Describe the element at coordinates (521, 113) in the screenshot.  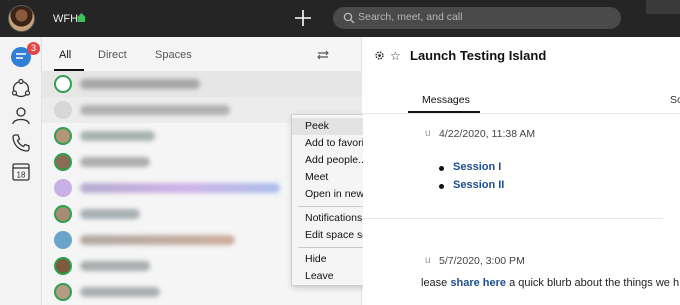
I see `tab-divider` at that location.